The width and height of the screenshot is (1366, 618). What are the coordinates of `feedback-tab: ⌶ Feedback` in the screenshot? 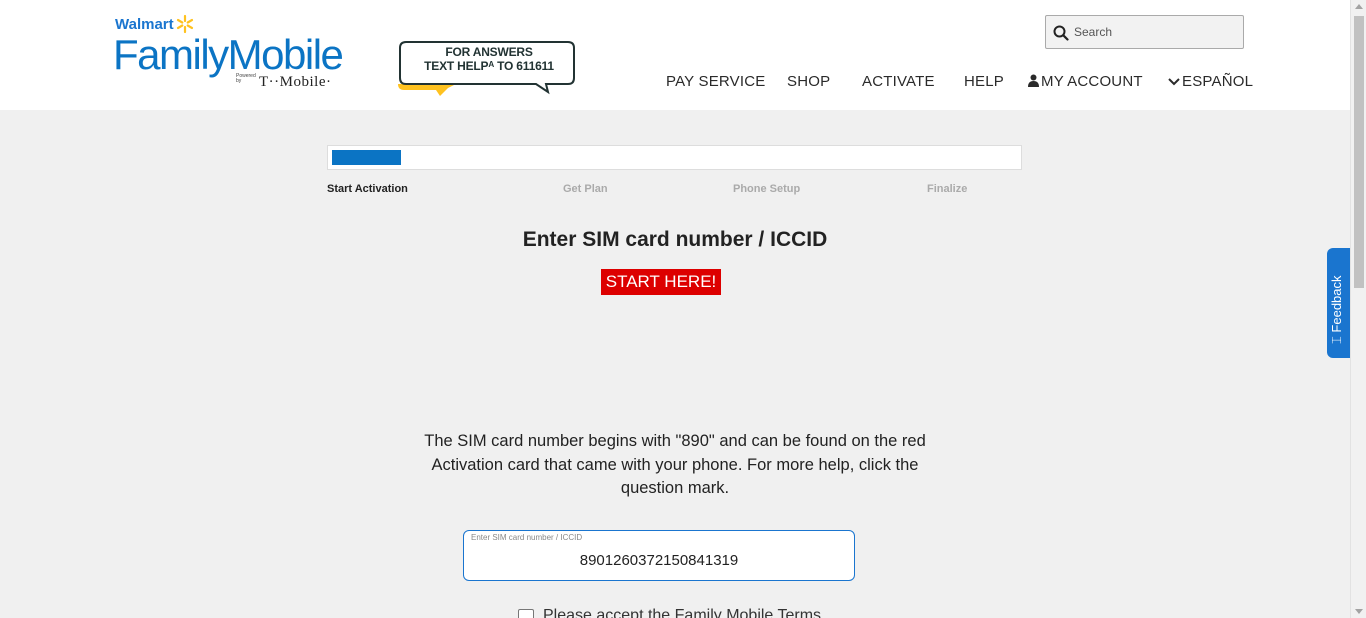 It's located at (1338, 303).